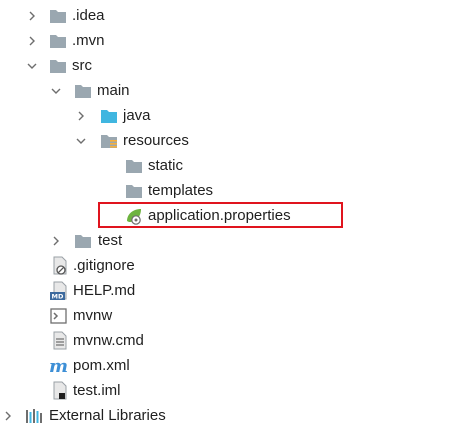 This screenshot has height=429, width=454. Describe the element at coordinates (34, 416) in the screenshot. I see `libraries-icon` at that location.